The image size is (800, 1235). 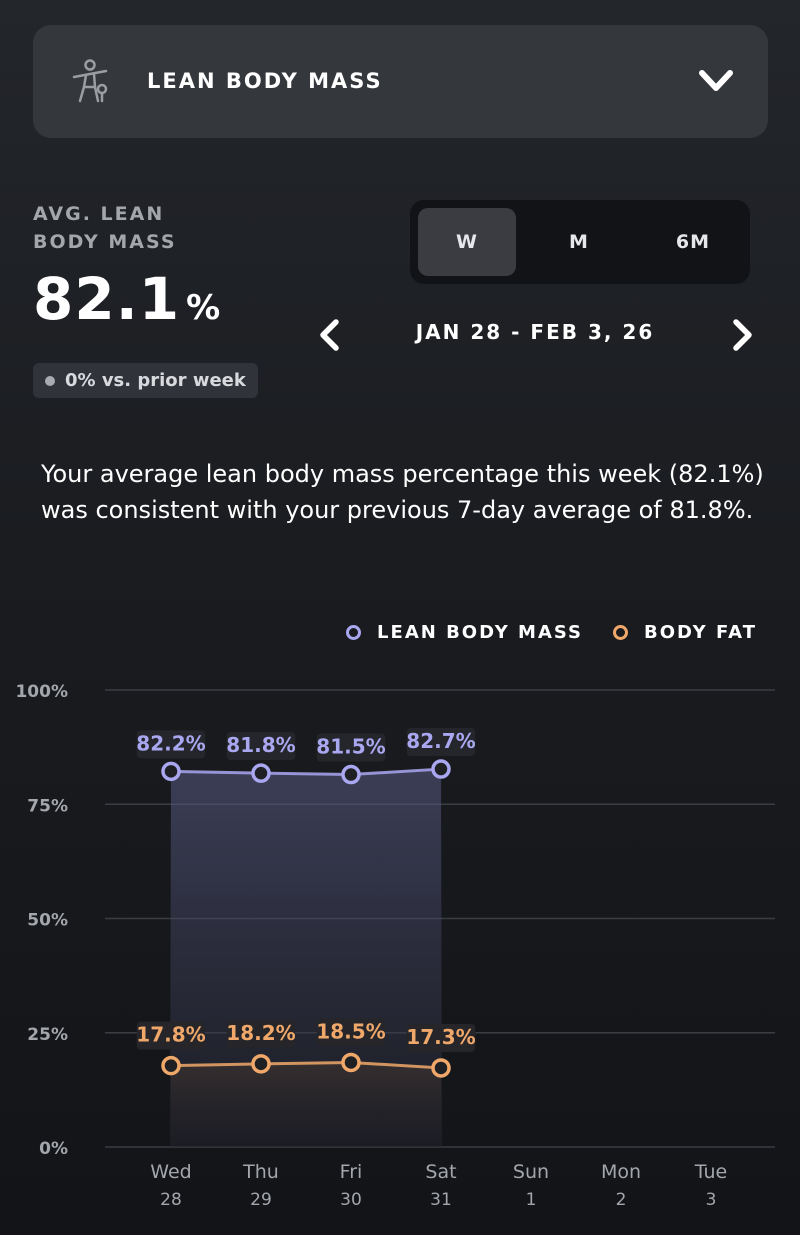 I want to click on chart-legend: LEAN BODY MASS BODY FAT, so click(x=551, y=632).